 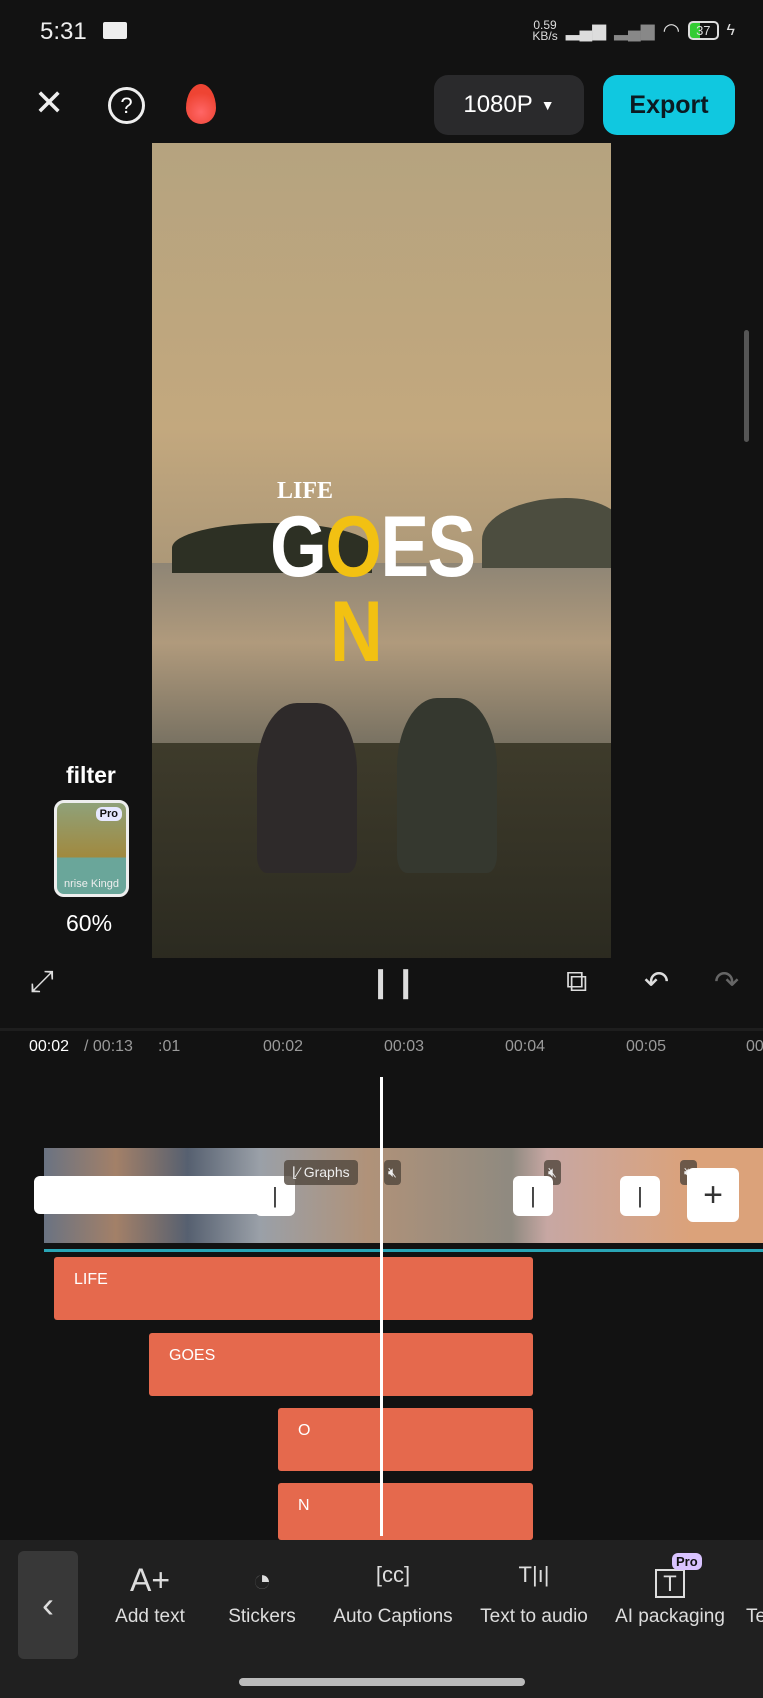 What do you see at coordinates (545, 35) in the screenshot?
I see `net-unit: KB/s` at bounding box center [545, 35].